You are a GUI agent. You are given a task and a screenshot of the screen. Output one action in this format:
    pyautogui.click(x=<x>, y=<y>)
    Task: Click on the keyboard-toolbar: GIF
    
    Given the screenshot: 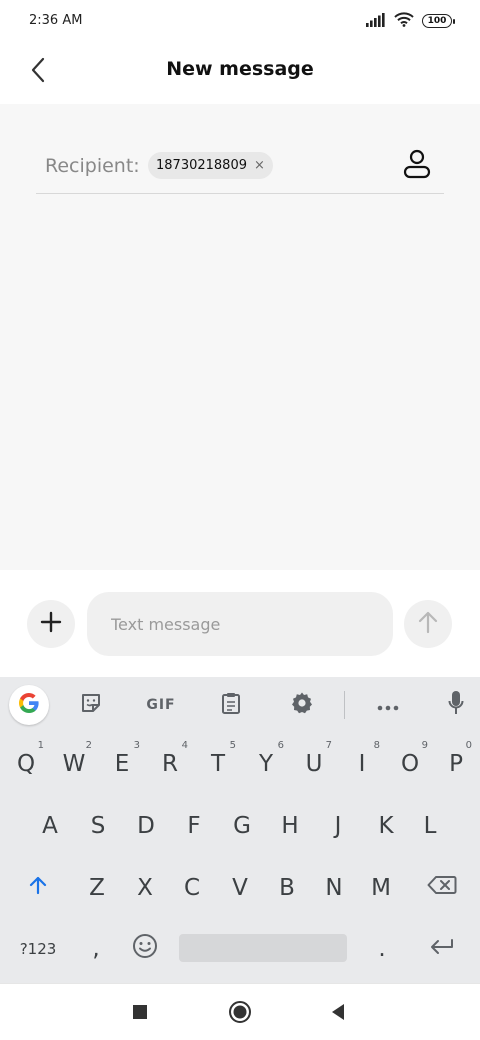 What is the action you would take?
    pyautogui.click(x=240, y=704)
    